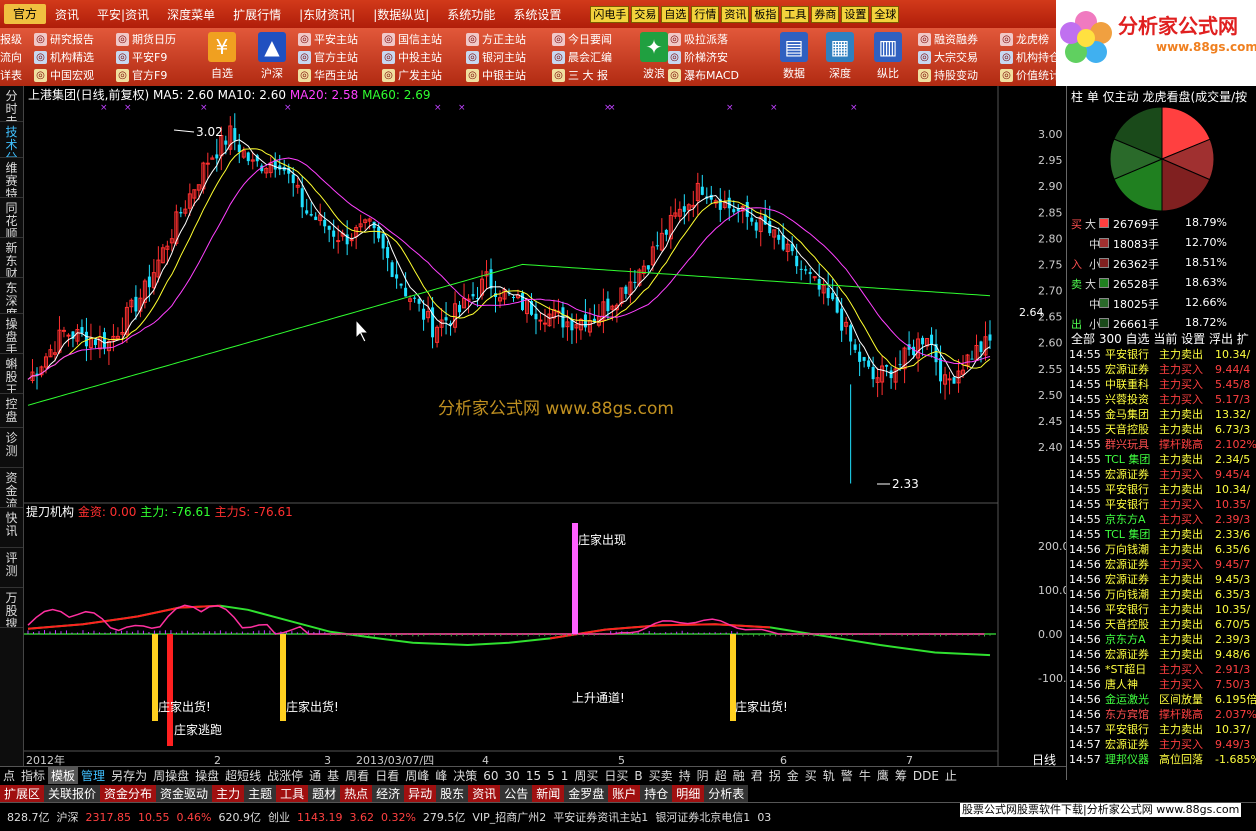 This screenshot has width=1256, height=831. Describe the element at coordinates (959, 75) in the screenshot. I see `toolbar-link-7-2: ◎ 持股变动` at that location.